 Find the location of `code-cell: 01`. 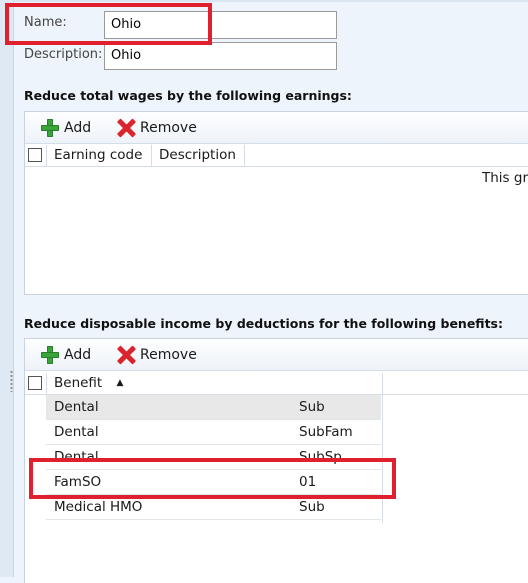

code-cell: 01 is located at coordinates (308, 482).